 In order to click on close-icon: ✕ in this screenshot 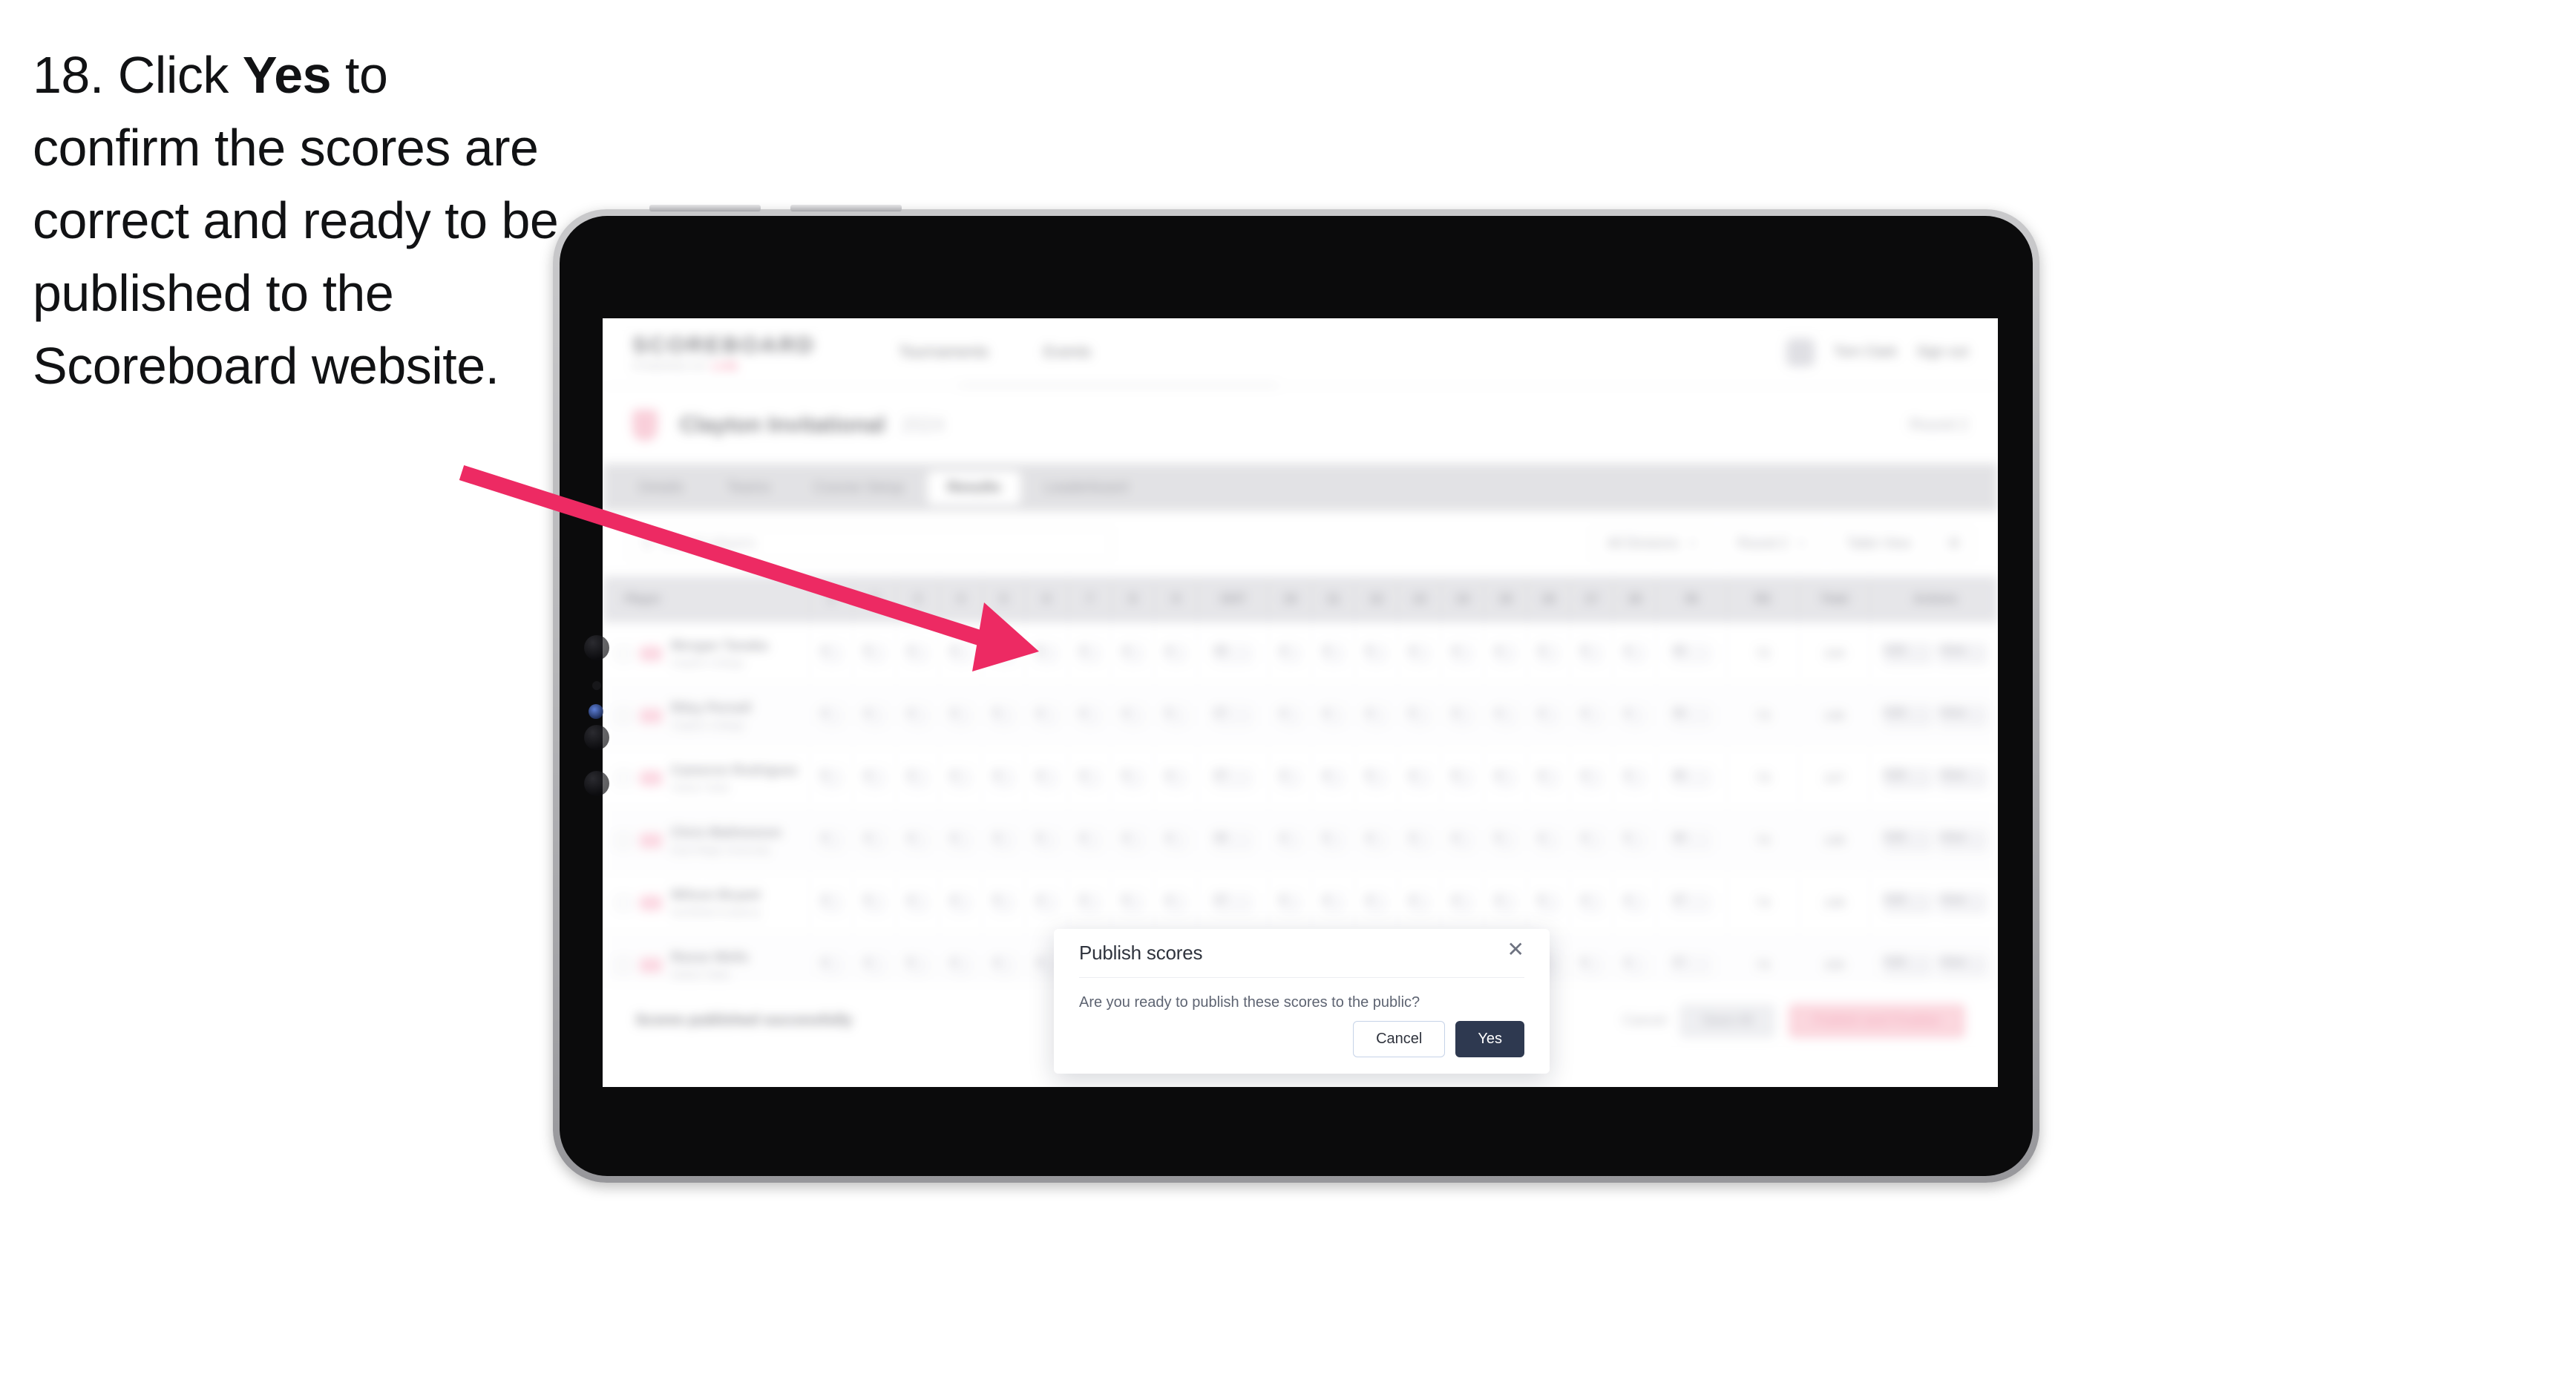, I will do `click(1515, 949)`.